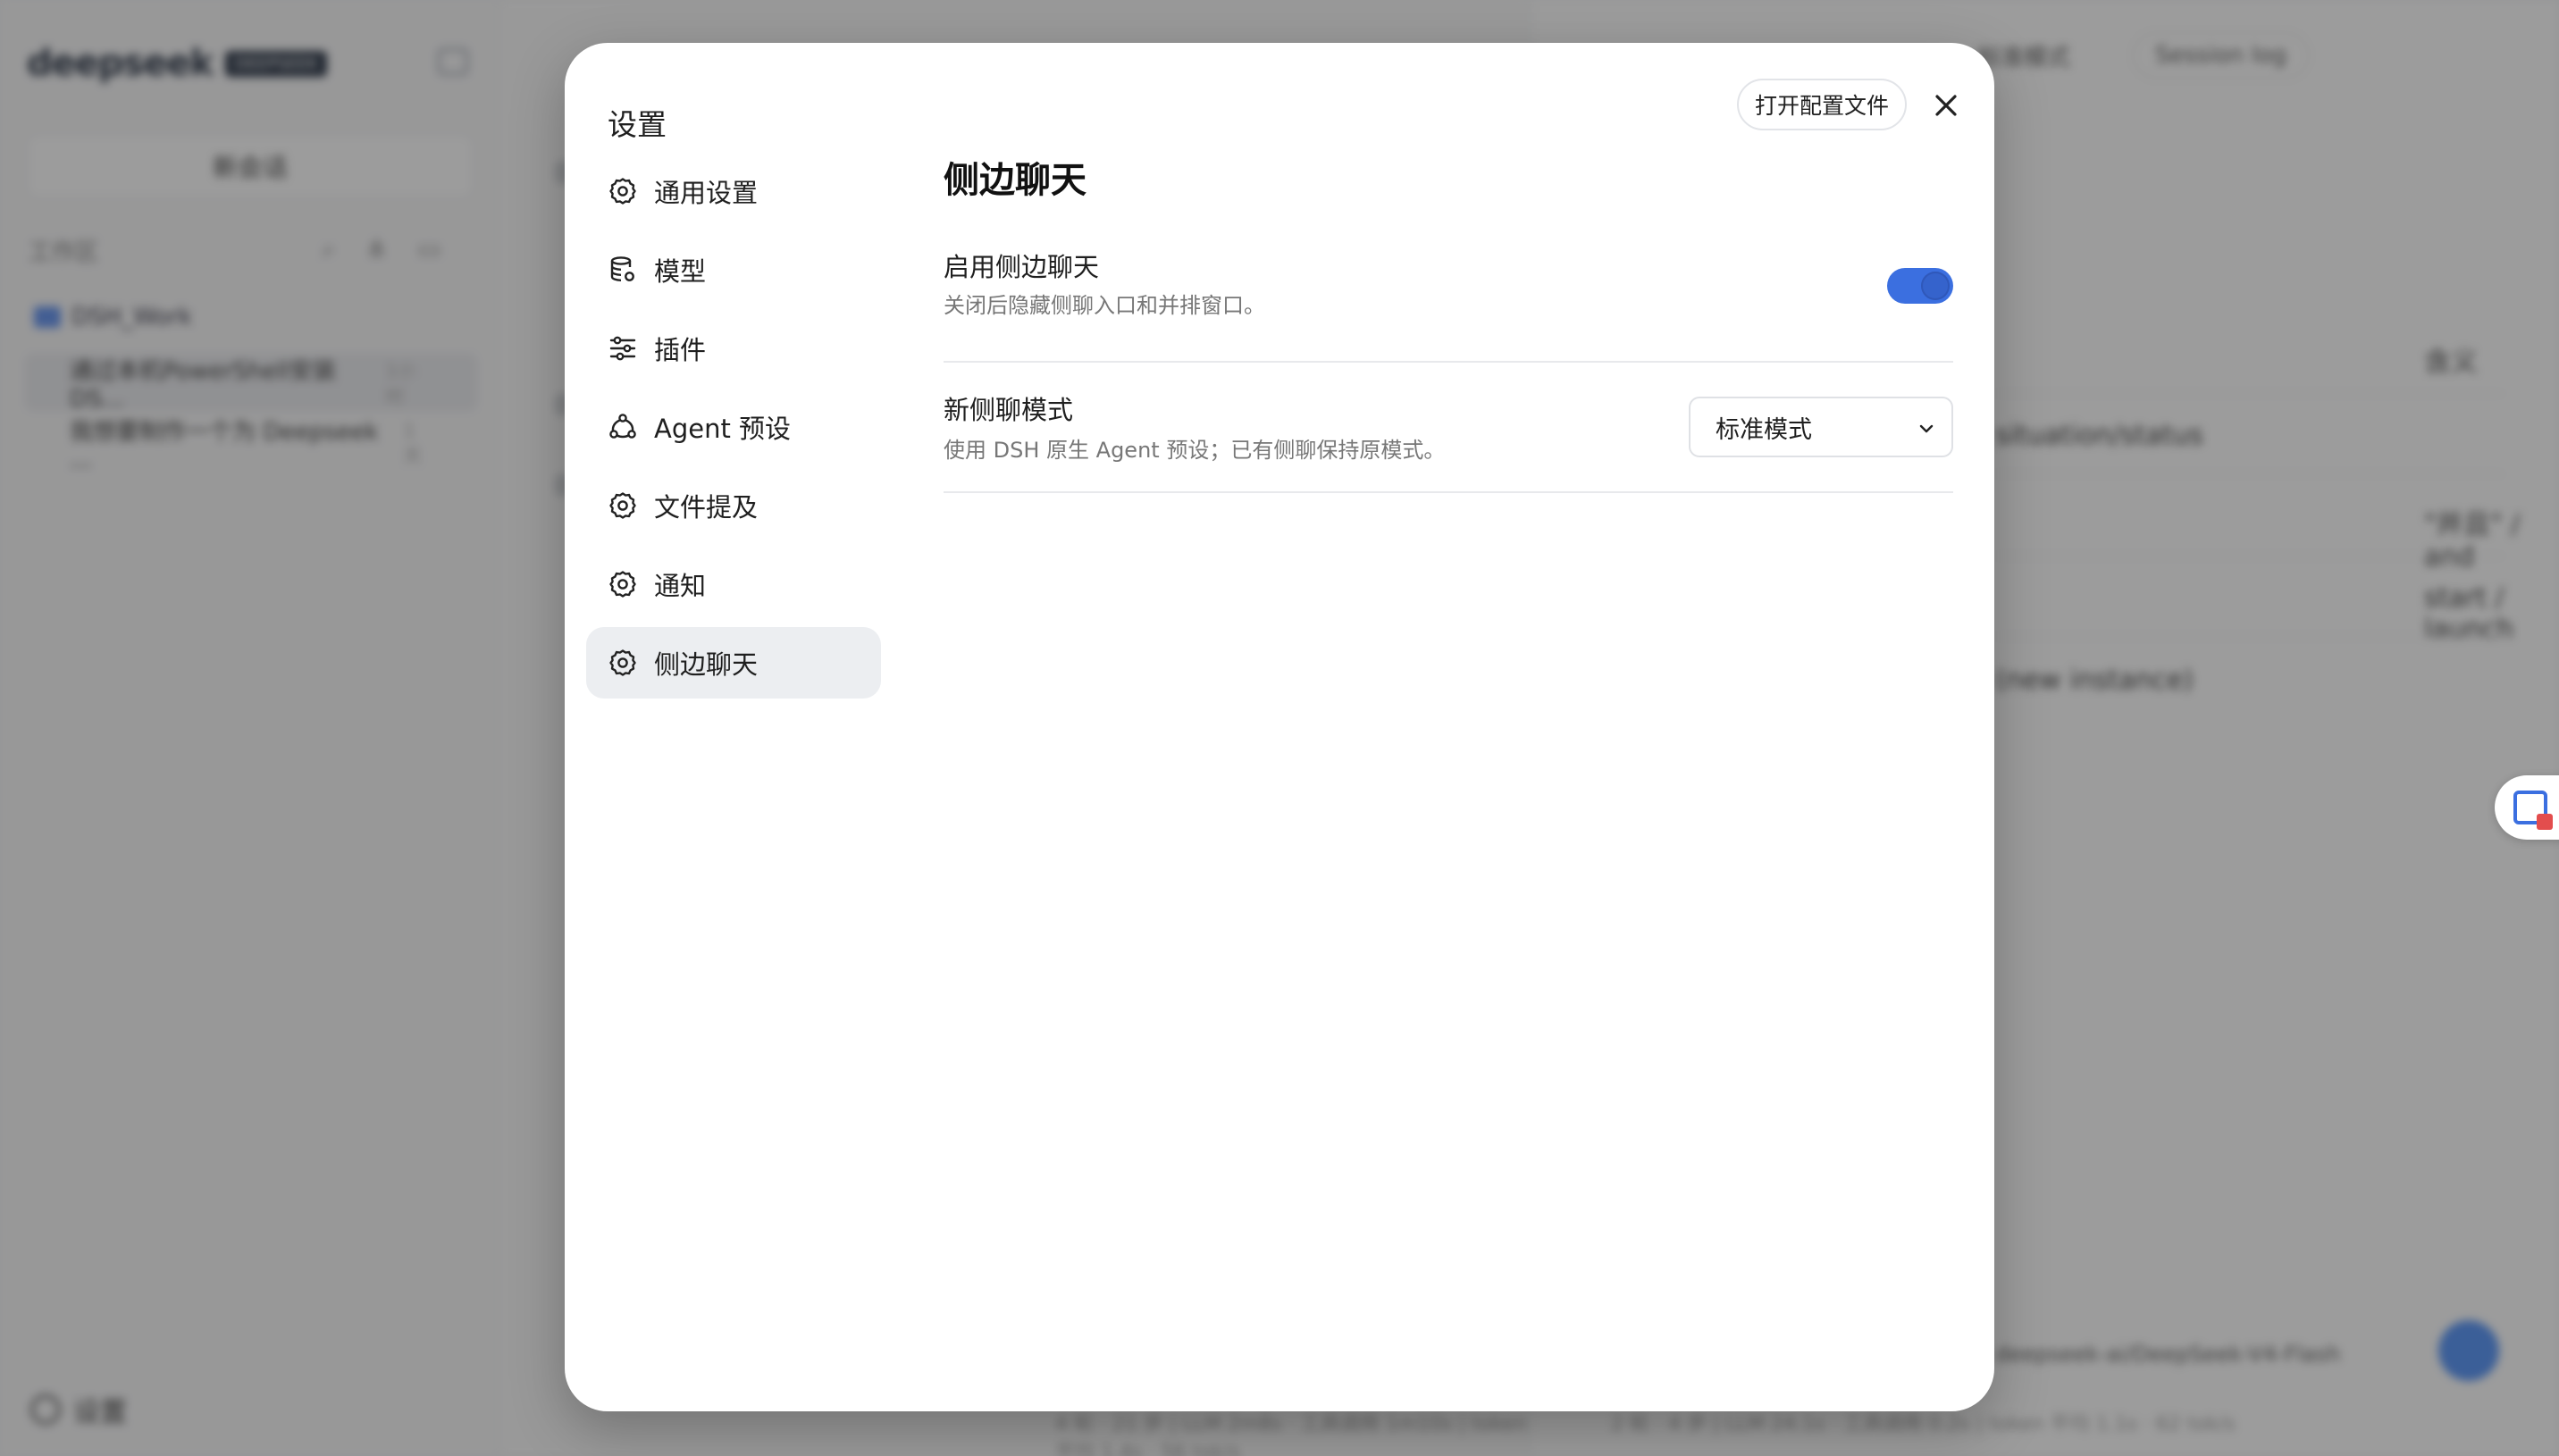 The image size is (2559, 1456). I want to click on setting-description: 使用 DSH 原生 Agent 预设；已有侧聊保持原模式。, so click(1195, 450).